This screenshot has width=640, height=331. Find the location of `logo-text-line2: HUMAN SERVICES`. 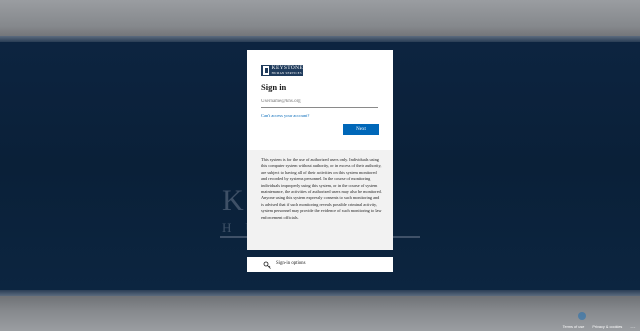

logo-text-line2: HUMAN SERVICES is located at coordinates (286, 72).